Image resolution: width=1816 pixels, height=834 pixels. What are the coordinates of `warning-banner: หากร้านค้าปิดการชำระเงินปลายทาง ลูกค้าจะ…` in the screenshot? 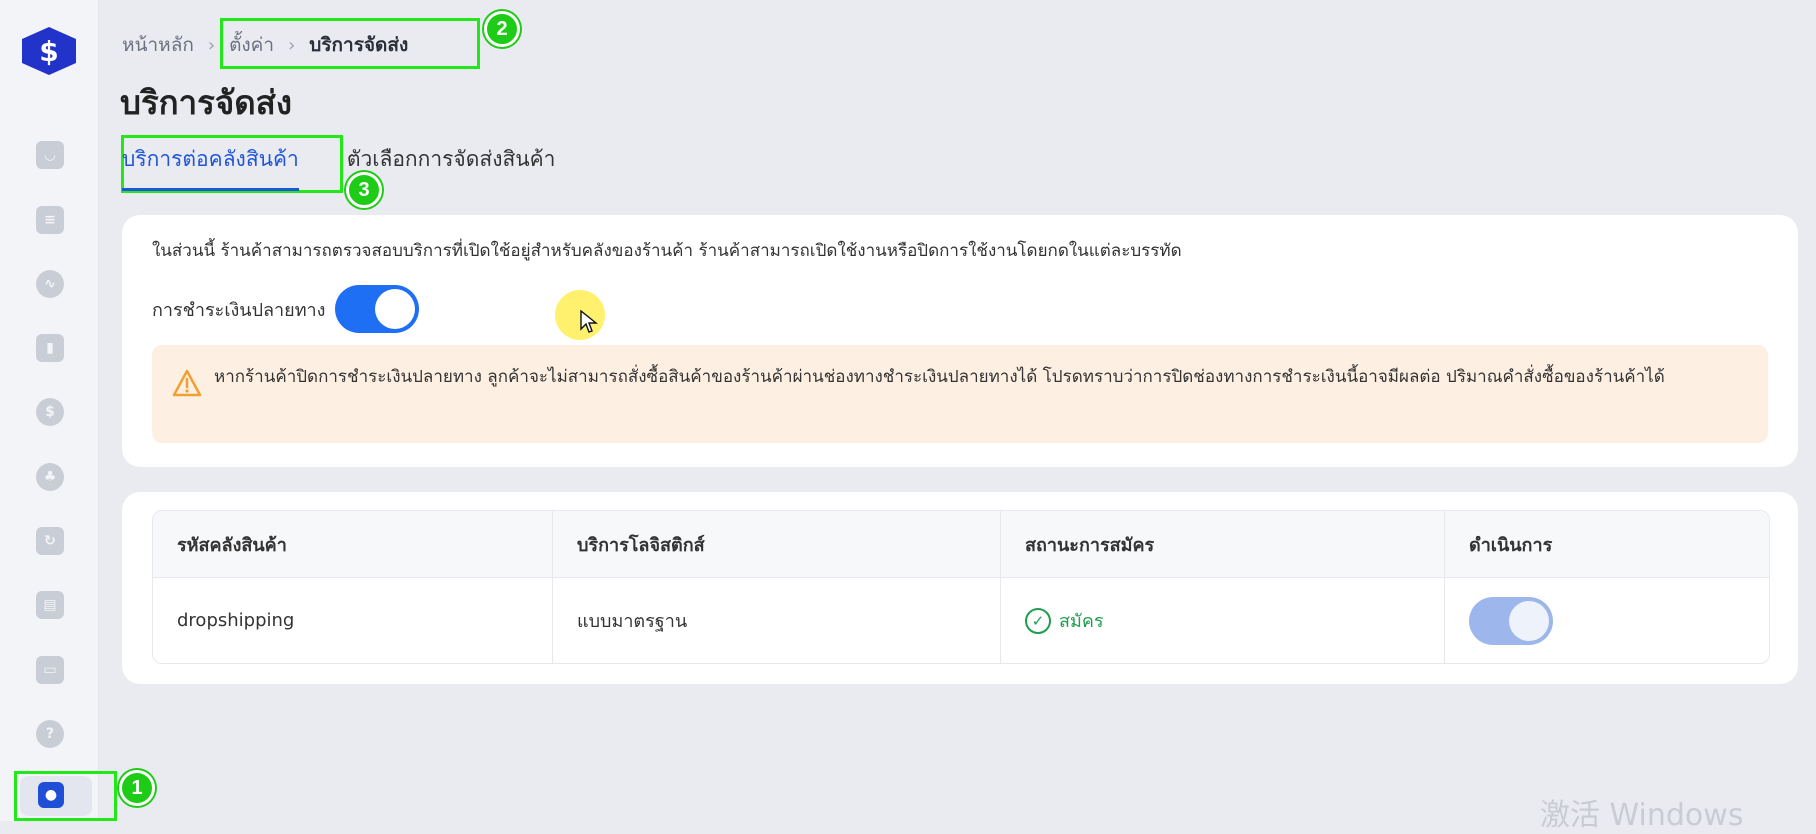 It's located at (960, 394).